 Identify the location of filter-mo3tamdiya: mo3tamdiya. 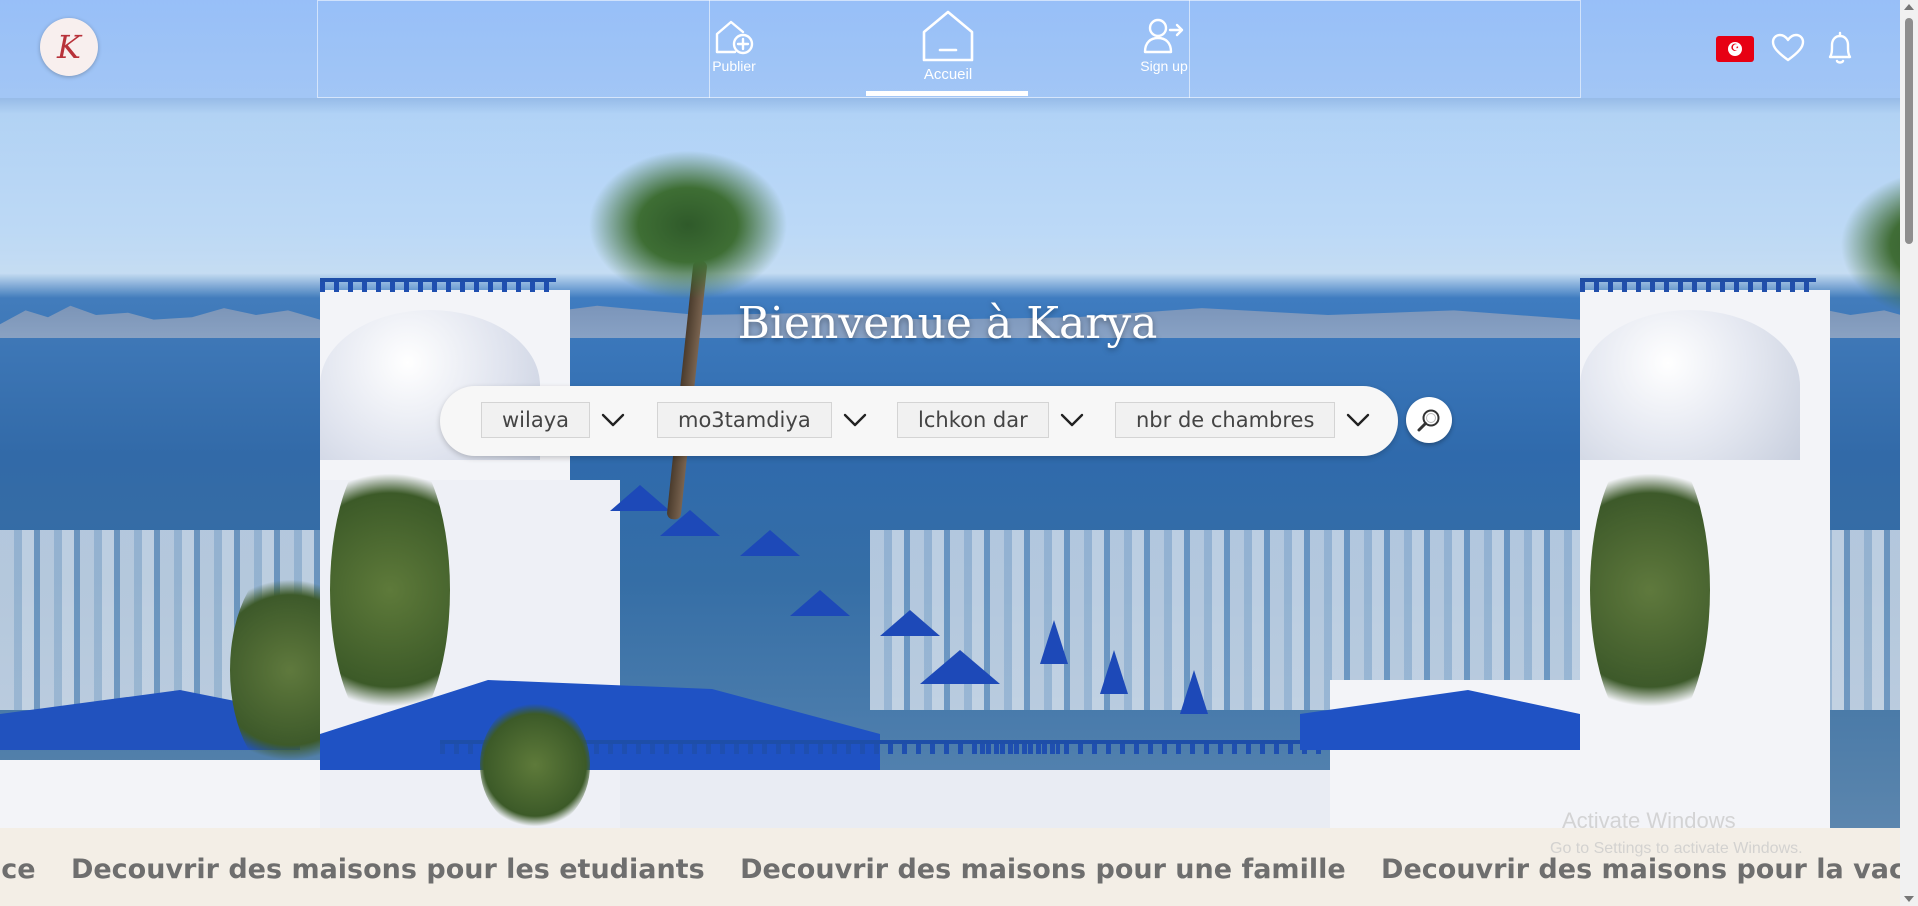
(763, 420).